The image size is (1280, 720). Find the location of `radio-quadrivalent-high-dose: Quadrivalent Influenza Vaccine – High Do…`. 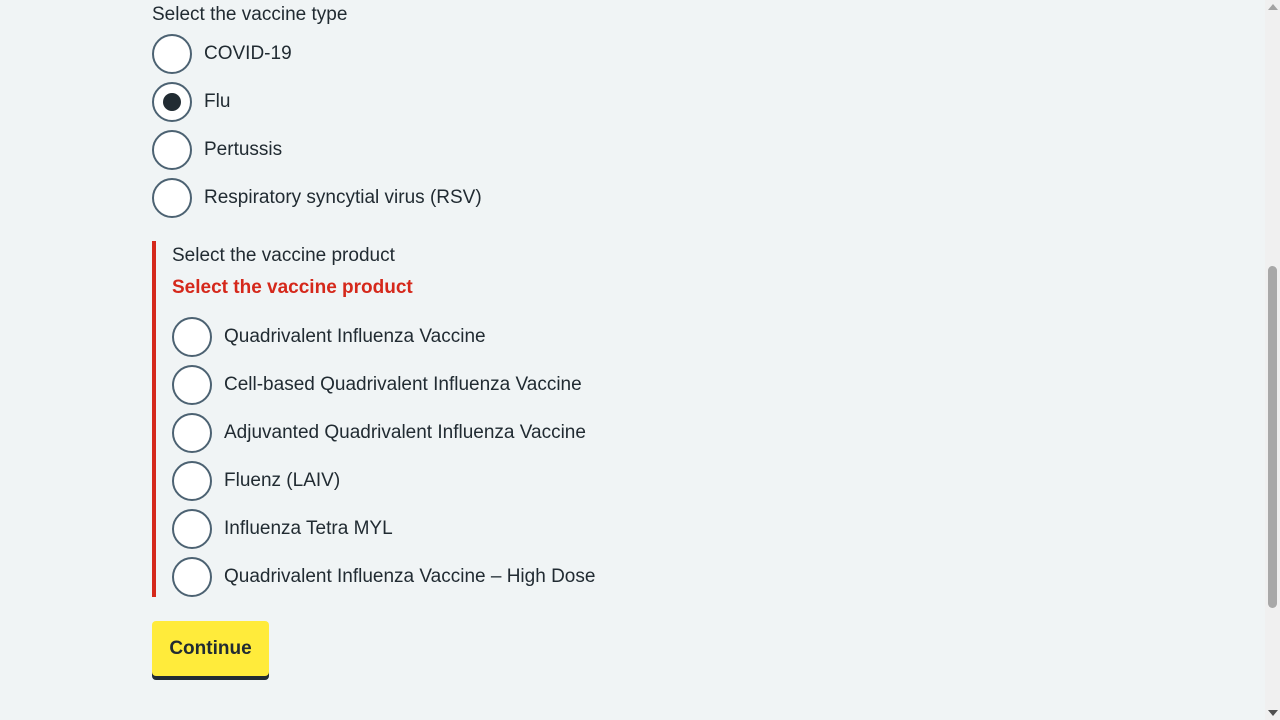

radio-quadrivalent-high-dose: Quadrivalent Influenza Vaccine – High Do… is located at coordinates (383, 577).